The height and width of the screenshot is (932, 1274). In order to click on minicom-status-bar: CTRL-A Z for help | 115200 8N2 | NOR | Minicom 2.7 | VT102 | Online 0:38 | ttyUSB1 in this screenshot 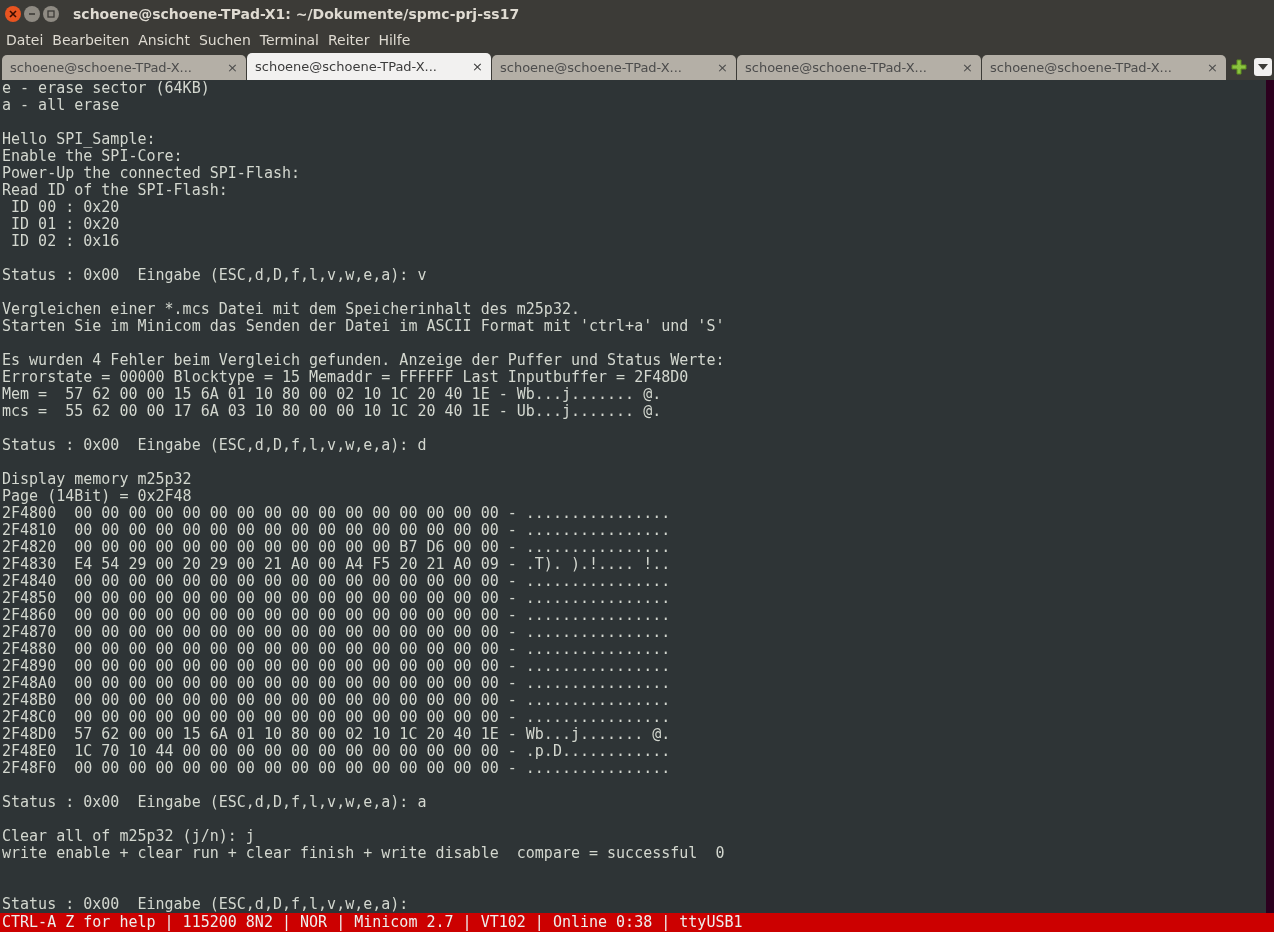, I will do `click(637, 922)`.